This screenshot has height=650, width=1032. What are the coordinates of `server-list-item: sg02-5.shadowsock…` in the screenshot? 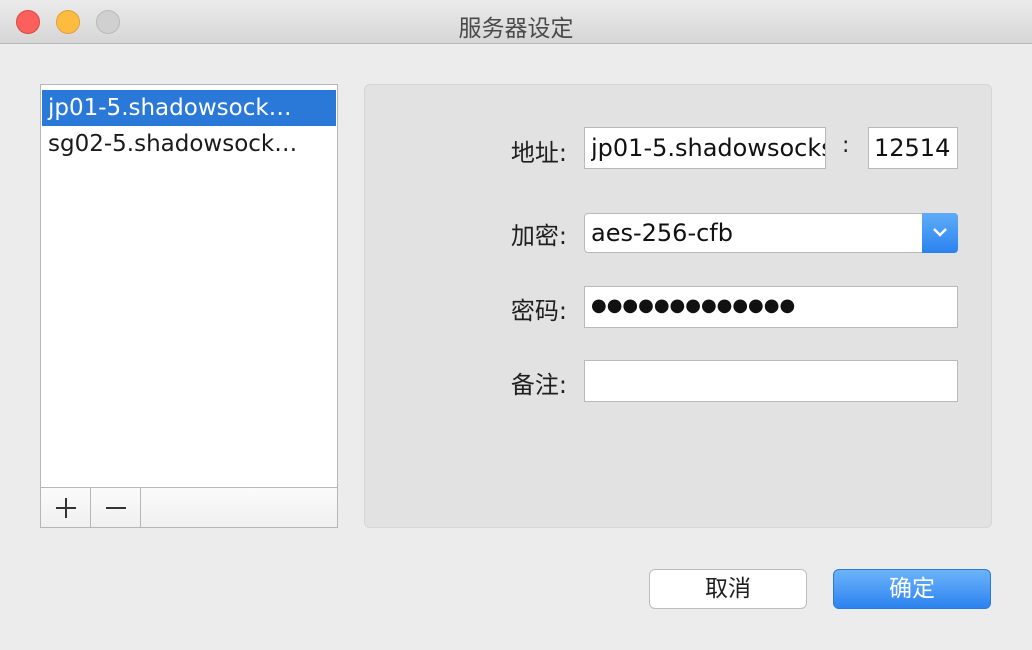 It's located at (189, 144).